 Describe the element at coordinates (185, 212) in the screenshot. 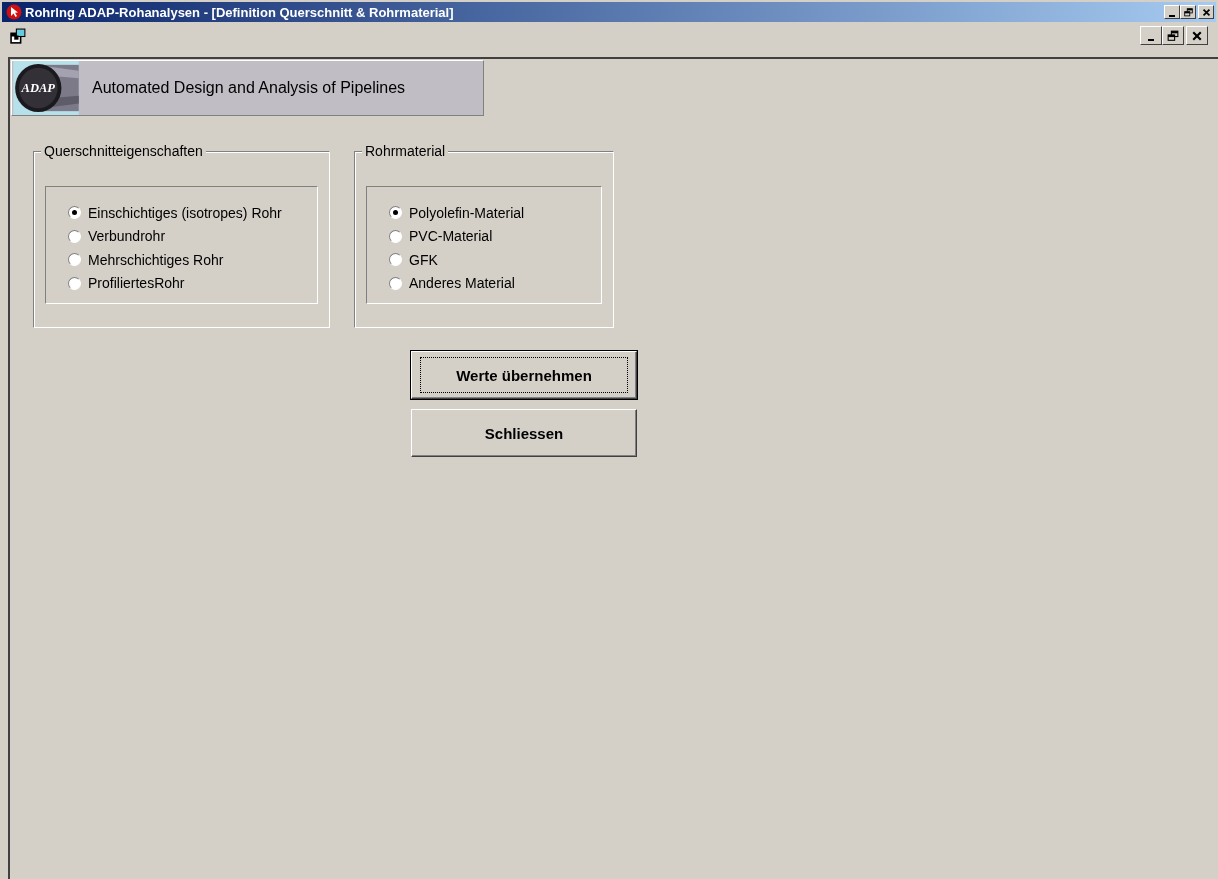

I see `option-label: Einschichtiges (isotropes) Rohr` at that location.